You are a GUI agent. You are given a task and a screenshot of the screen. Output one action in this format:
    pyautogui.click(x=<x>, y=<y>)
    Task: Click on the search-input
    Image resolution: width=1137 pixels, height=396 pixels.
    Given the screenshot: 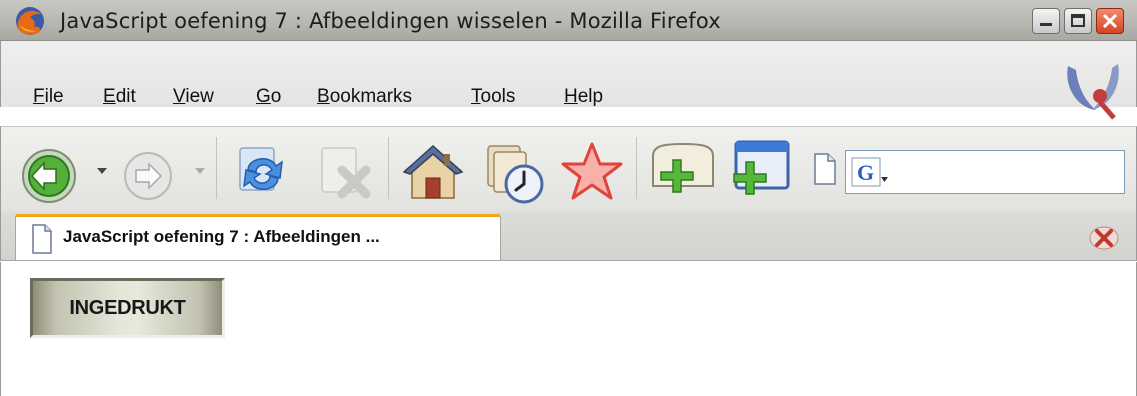 What is the action you would take?
    pyautogui.click(x=1007, y=173)
    